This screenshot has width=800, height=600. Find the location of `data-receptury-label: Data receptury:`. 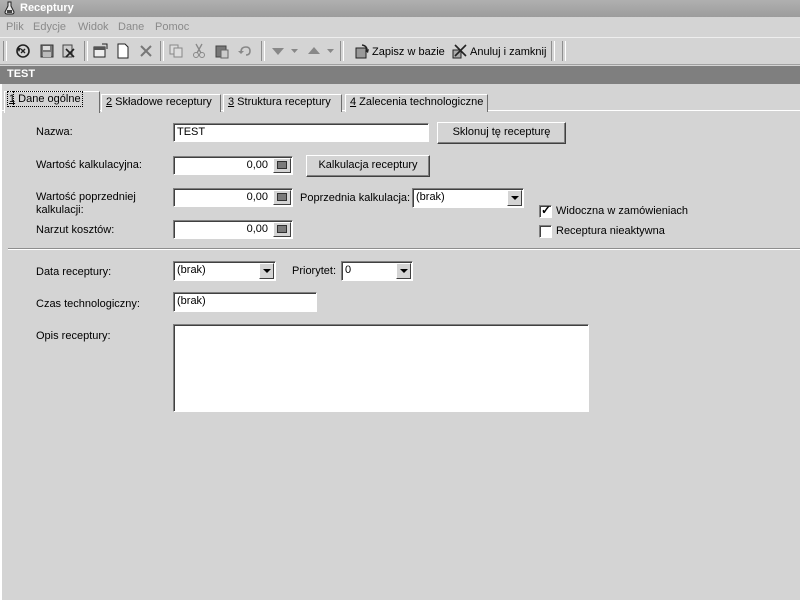

data-receptury-label: Data receptury: is located at coordinates (74, 272).